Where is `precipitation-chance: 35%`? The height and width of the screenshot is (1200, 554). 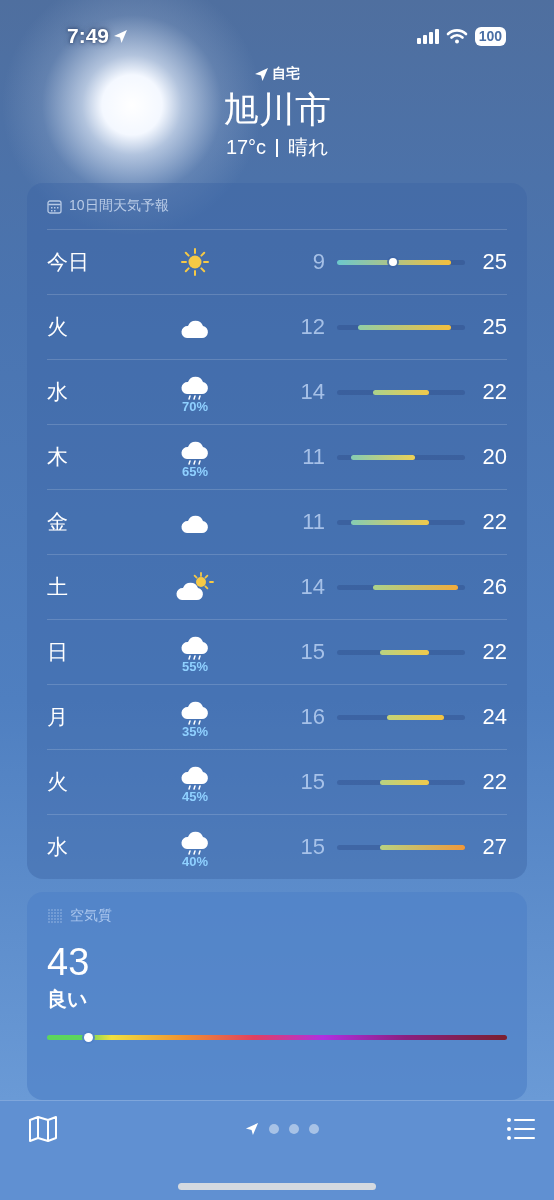 precipitation-chance: 35% is located at coordinates (195, 732).